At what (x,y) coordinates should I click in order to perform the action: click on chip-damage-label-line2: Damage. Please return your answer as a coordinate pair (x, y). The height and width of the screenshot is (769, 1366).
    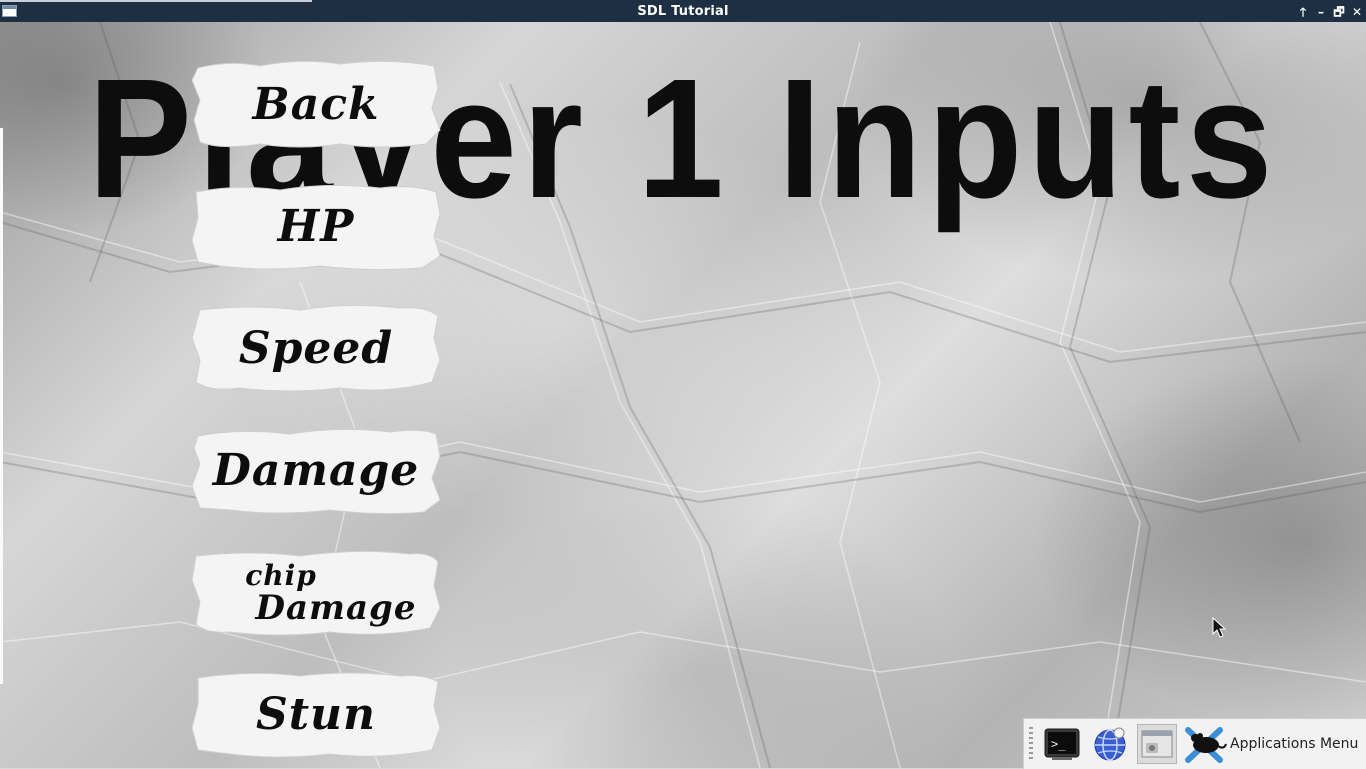
    Looking at the image, I should click on (336, 608).